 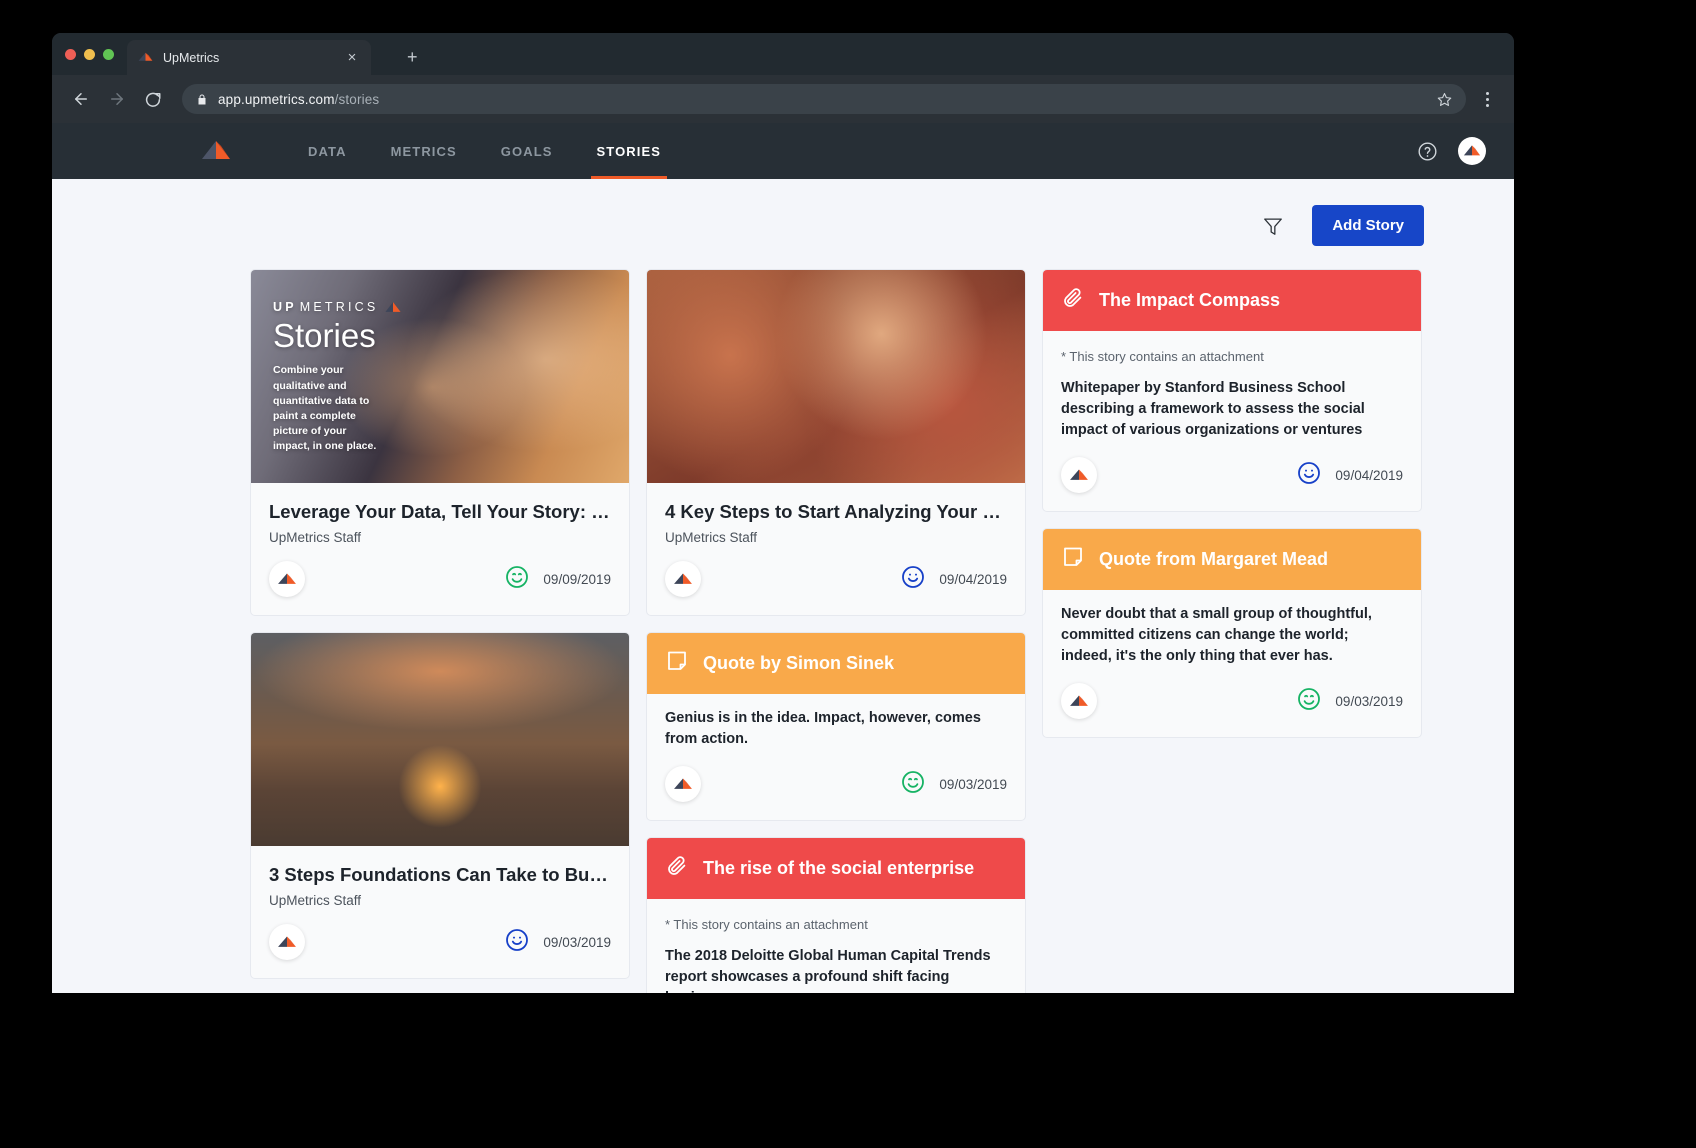 What do you see at coordinates (1444, 99) in the screenshot?
I see `bookmark-star-icon` at bounding box center [1444, 99].